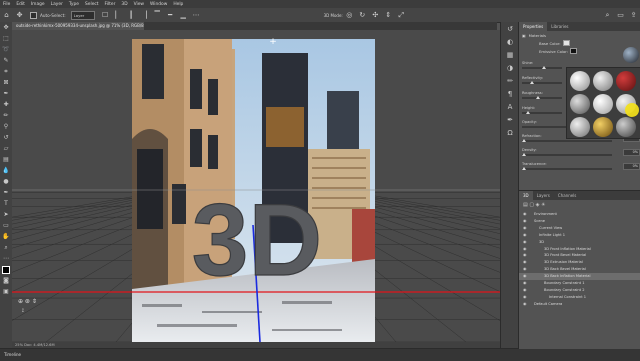 The width and height of the screenshot is (640, 361). What do you see at coordinates (23, 311) in the screenshot?
I see `3d-camera-widget-icon: ⟟` at bounding box center [23, 311].